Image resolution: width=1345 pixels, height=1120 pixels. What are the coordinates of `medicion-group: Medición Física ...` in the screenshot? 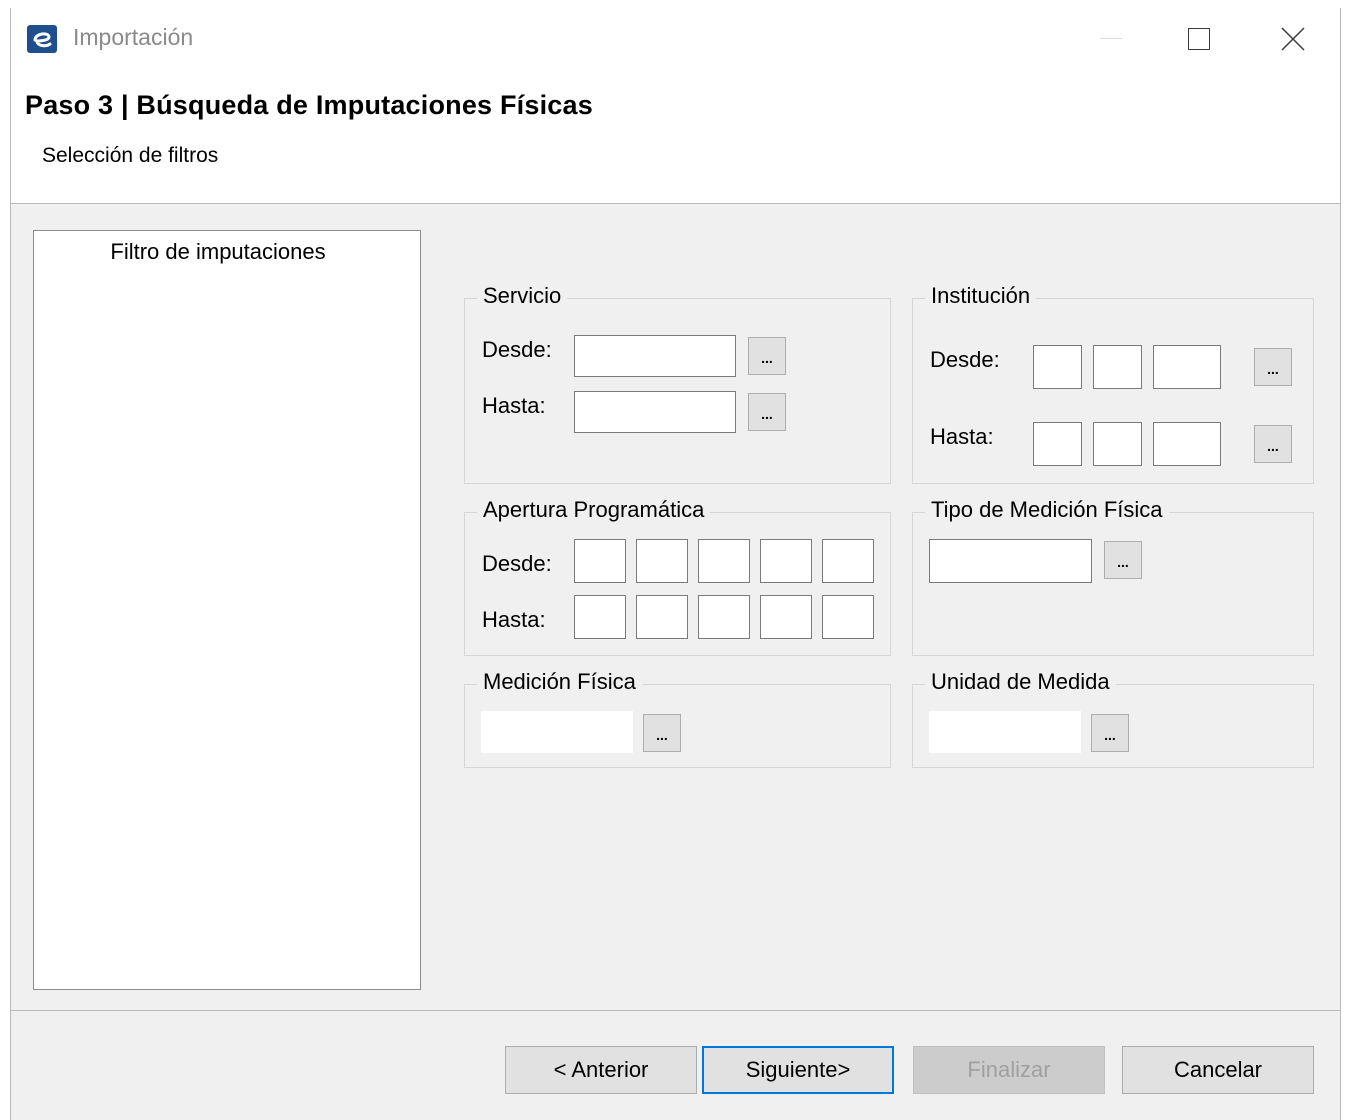 It's located at (677, 718).